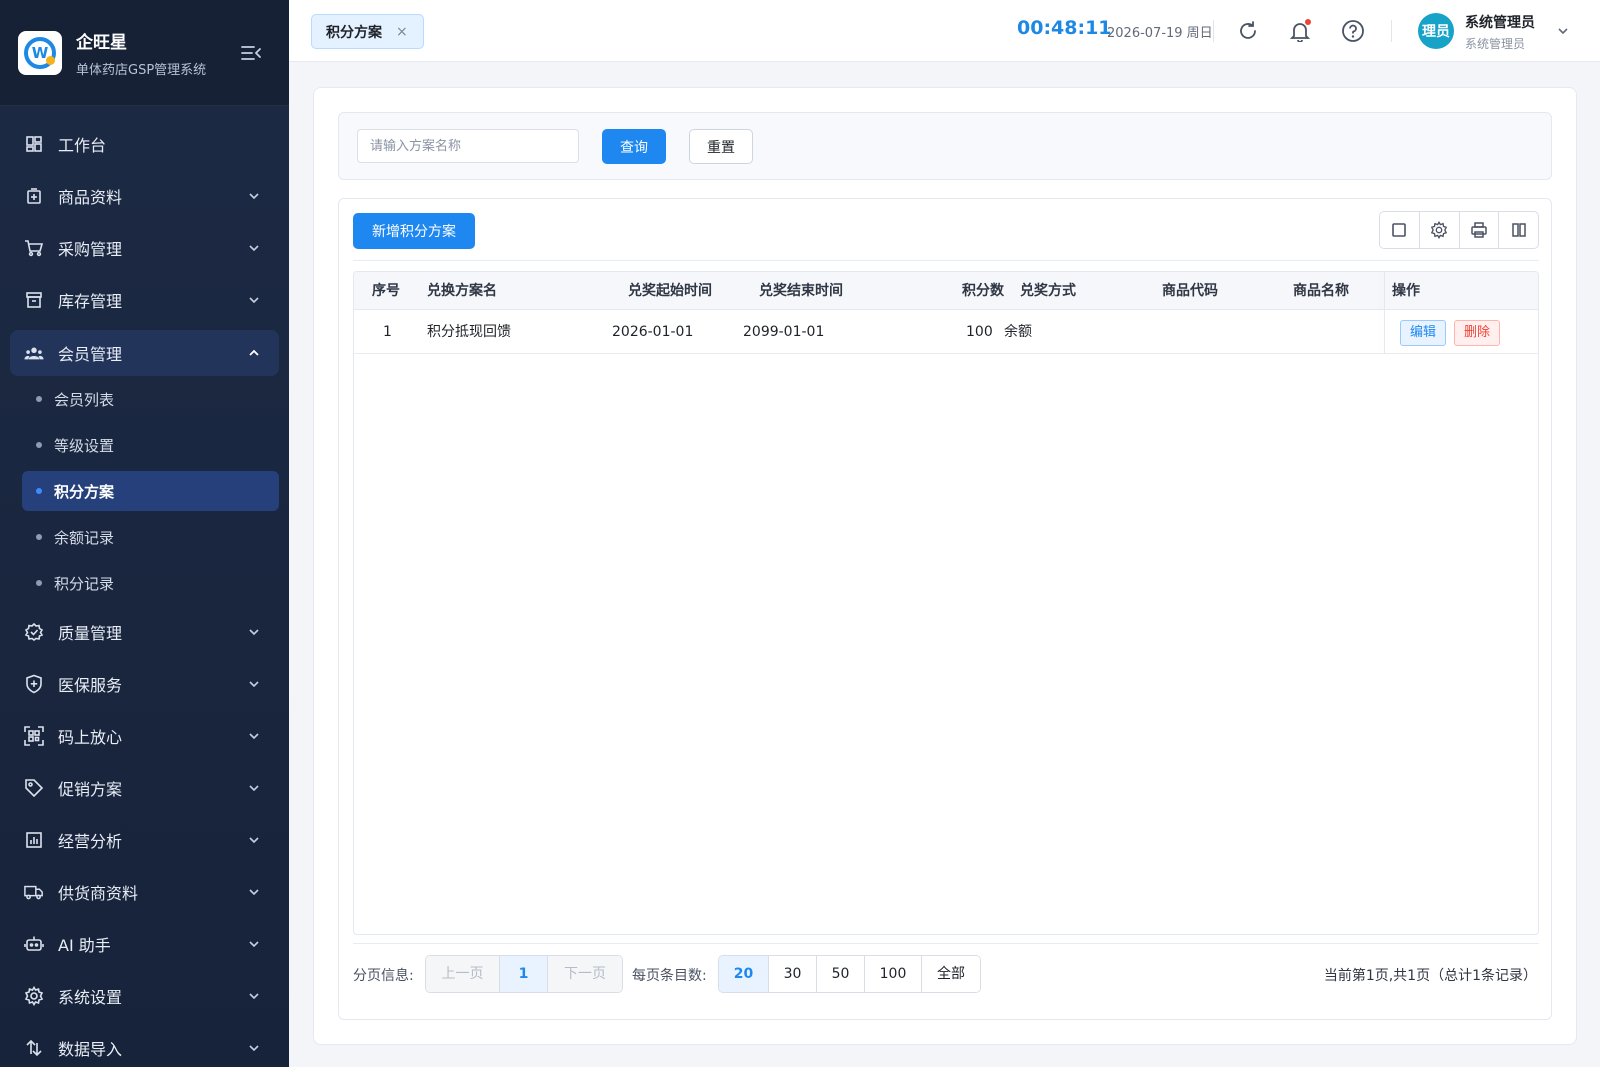 The image size is (1600, 1067). Describe the element at coordinates (98, 893) in the screenshot. I see `sidebar-item-label: 供货商资料` at that location.